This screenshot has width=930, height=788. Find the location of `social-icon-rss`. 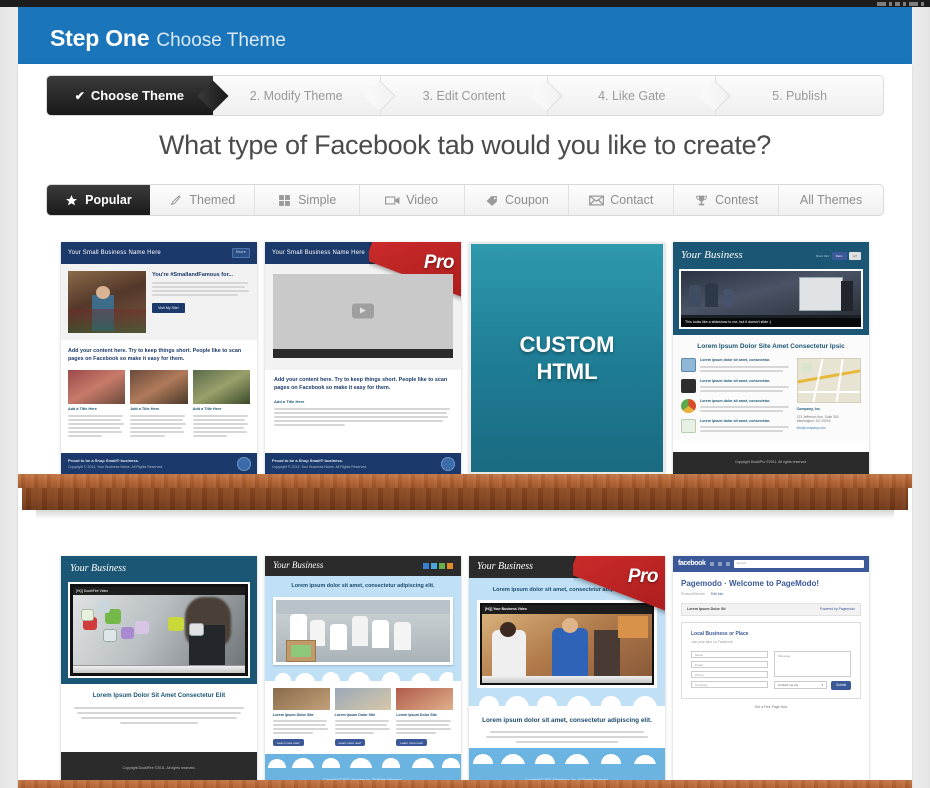

social-icon-rss is located at coordinates (442, 566).